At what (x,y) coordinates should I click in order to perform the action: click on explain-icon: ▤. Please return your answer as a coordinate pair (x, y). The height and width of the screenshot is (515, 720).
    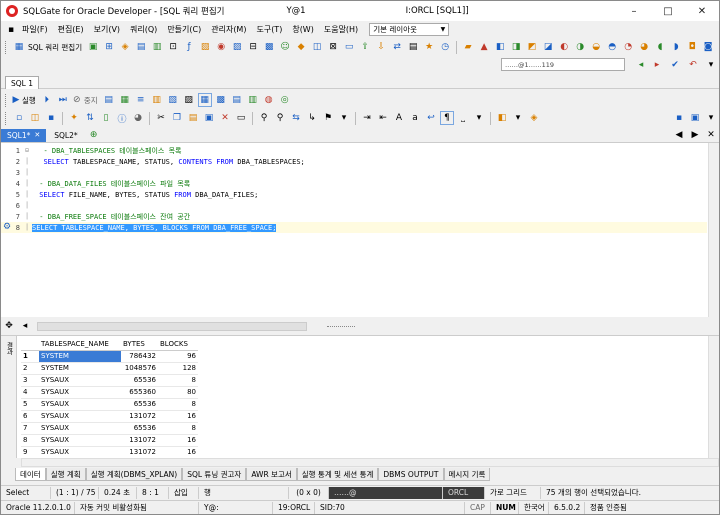
    Looking at the image, I should click on (109, 100).